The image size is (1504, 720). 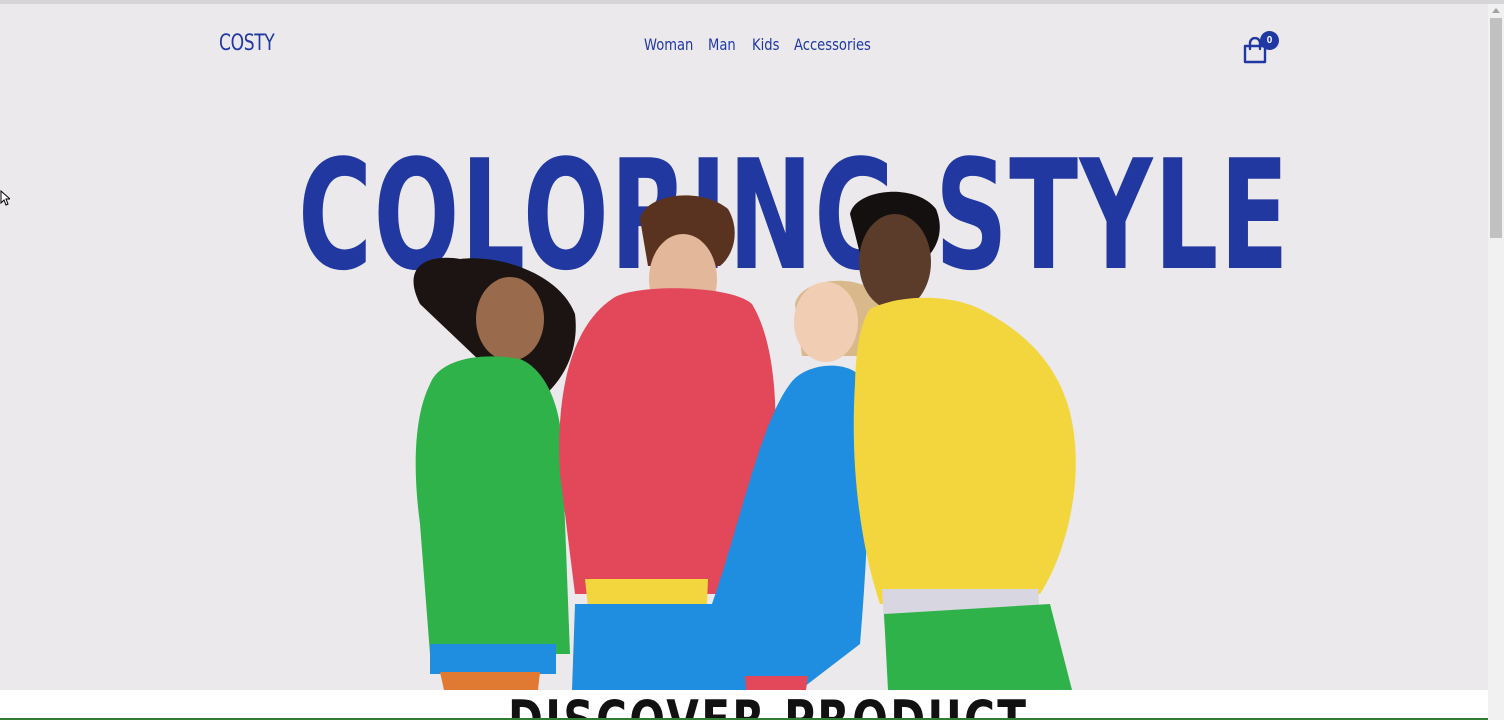 What do you see at coordinates (768, 707) in the screenshot?
I see `section-heading: DISCOVER PRODUCT` at bounding box center [768, 707].